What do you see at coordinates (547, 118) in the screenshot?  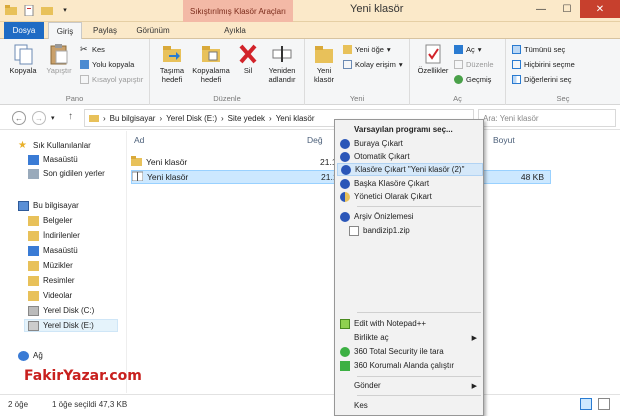 I see `search-input: Ara: Yeni klasör` at bounding box center [547, 118].